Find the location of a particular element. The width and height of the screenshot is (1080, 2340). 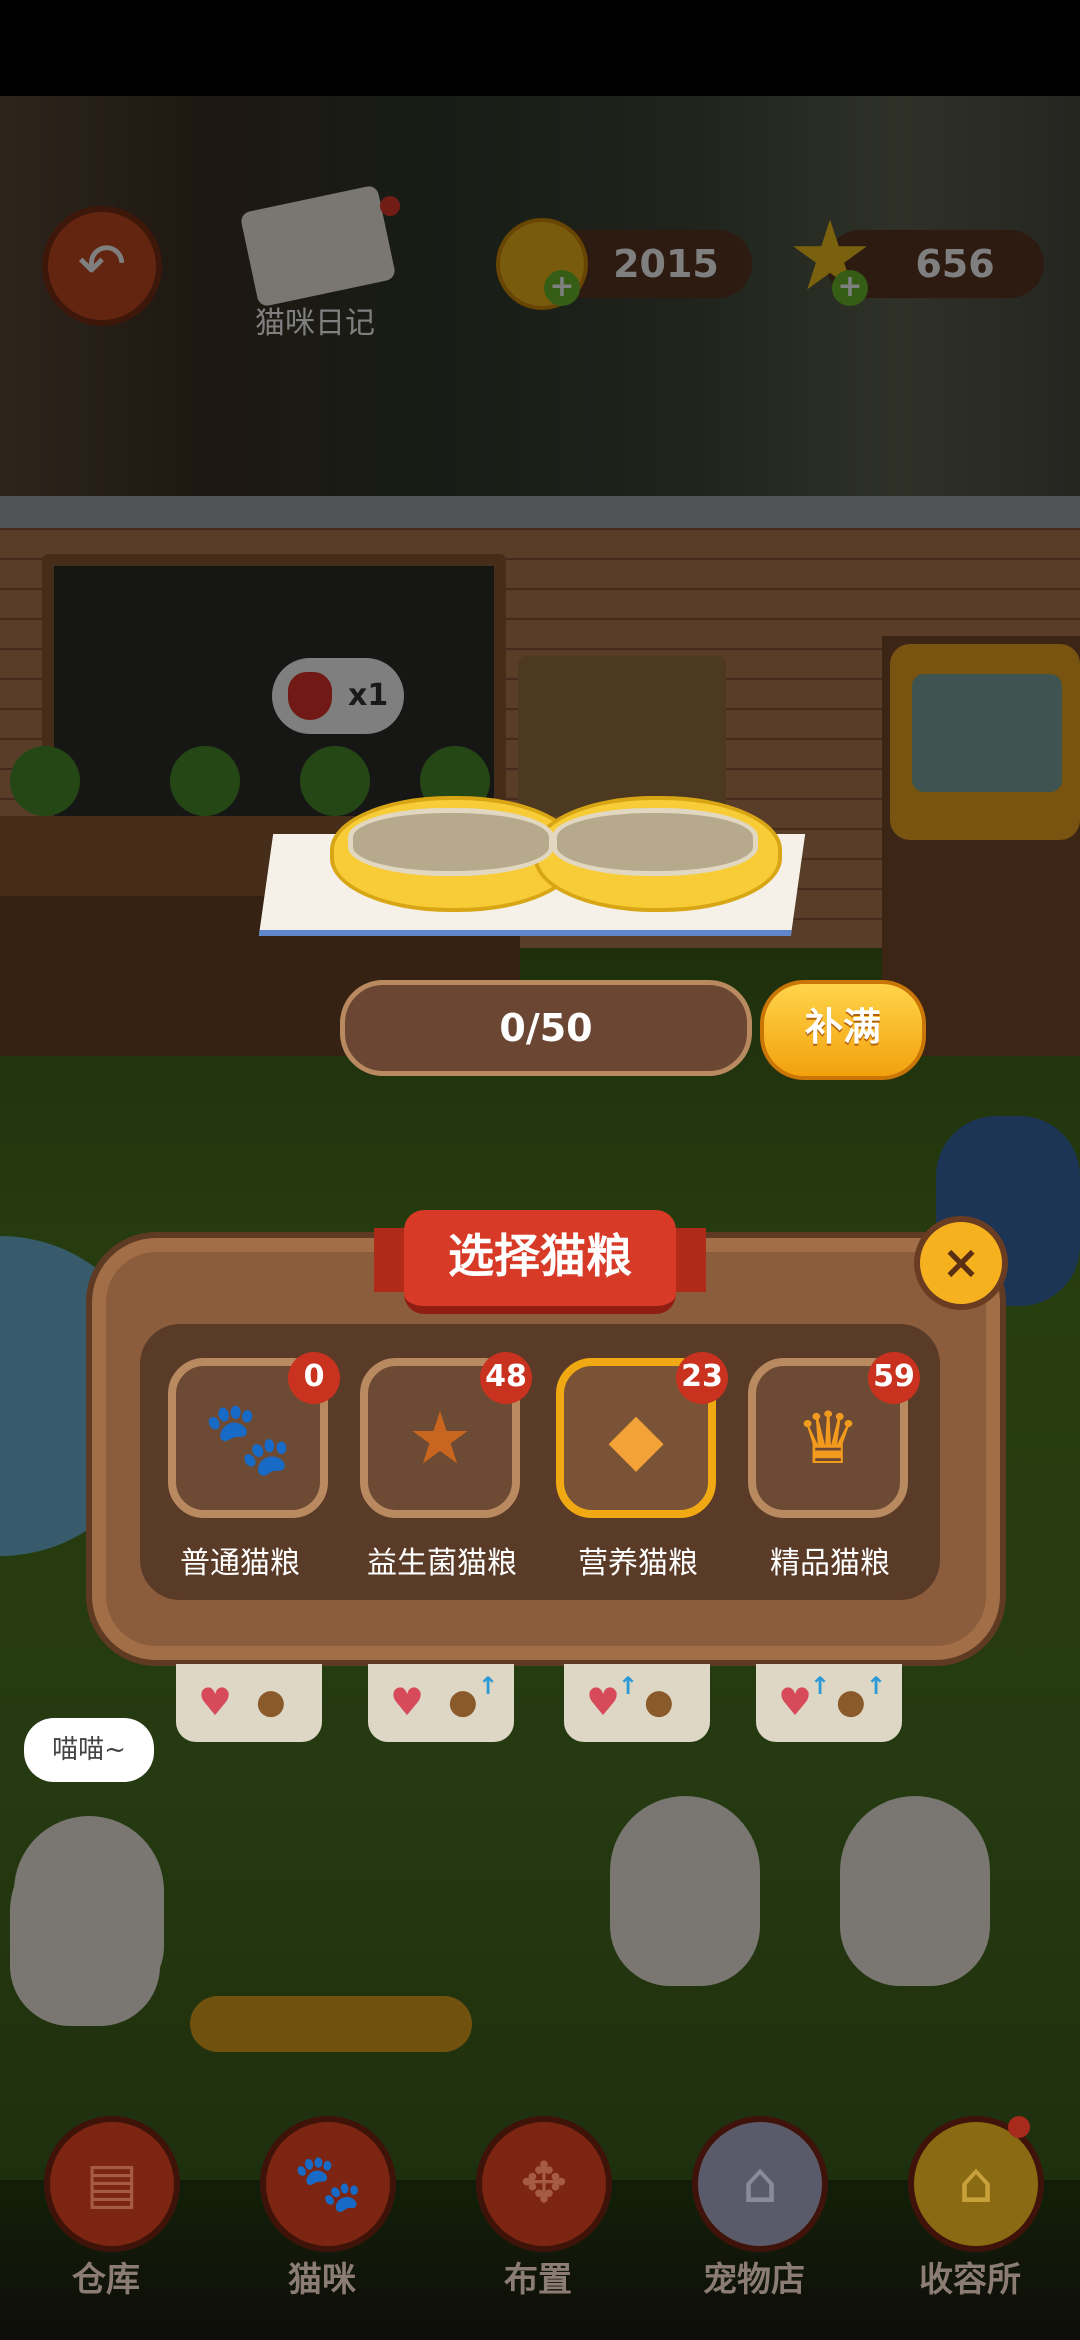

nav-cats-button: 🐾 is located at coordinates (328, 2184).